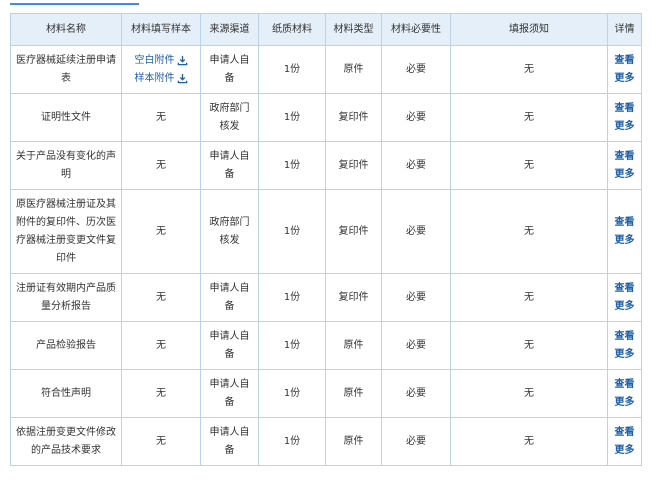  Describe the element at coordinates (66, 297) in the screenshot. I see `cell-name: 注册证有效期内产品质量分析报告` at that location.